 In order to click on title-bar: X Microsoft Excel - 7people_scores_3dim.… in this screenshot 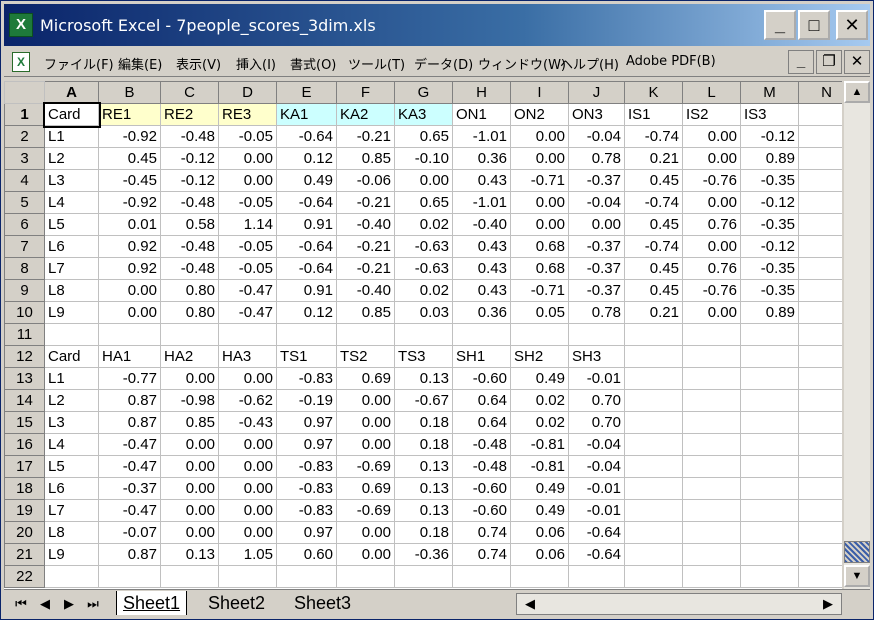, I will do `click(437, 25)`.